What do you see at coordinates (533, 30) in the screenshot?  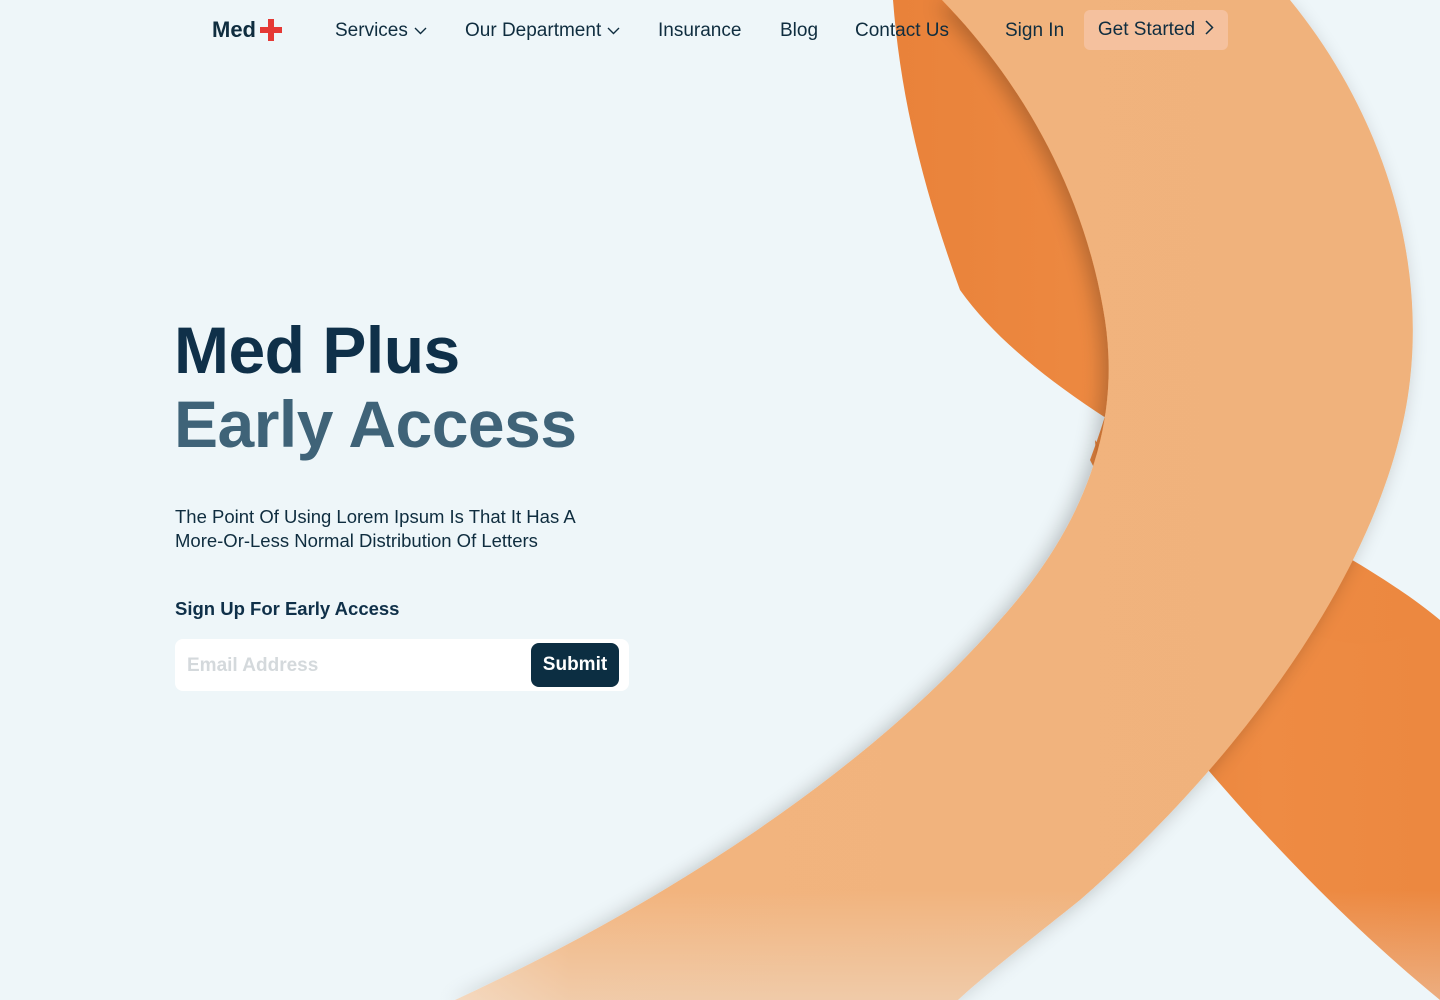 I see `nav-item-label: Our Department` at bounding box center [533, 30].